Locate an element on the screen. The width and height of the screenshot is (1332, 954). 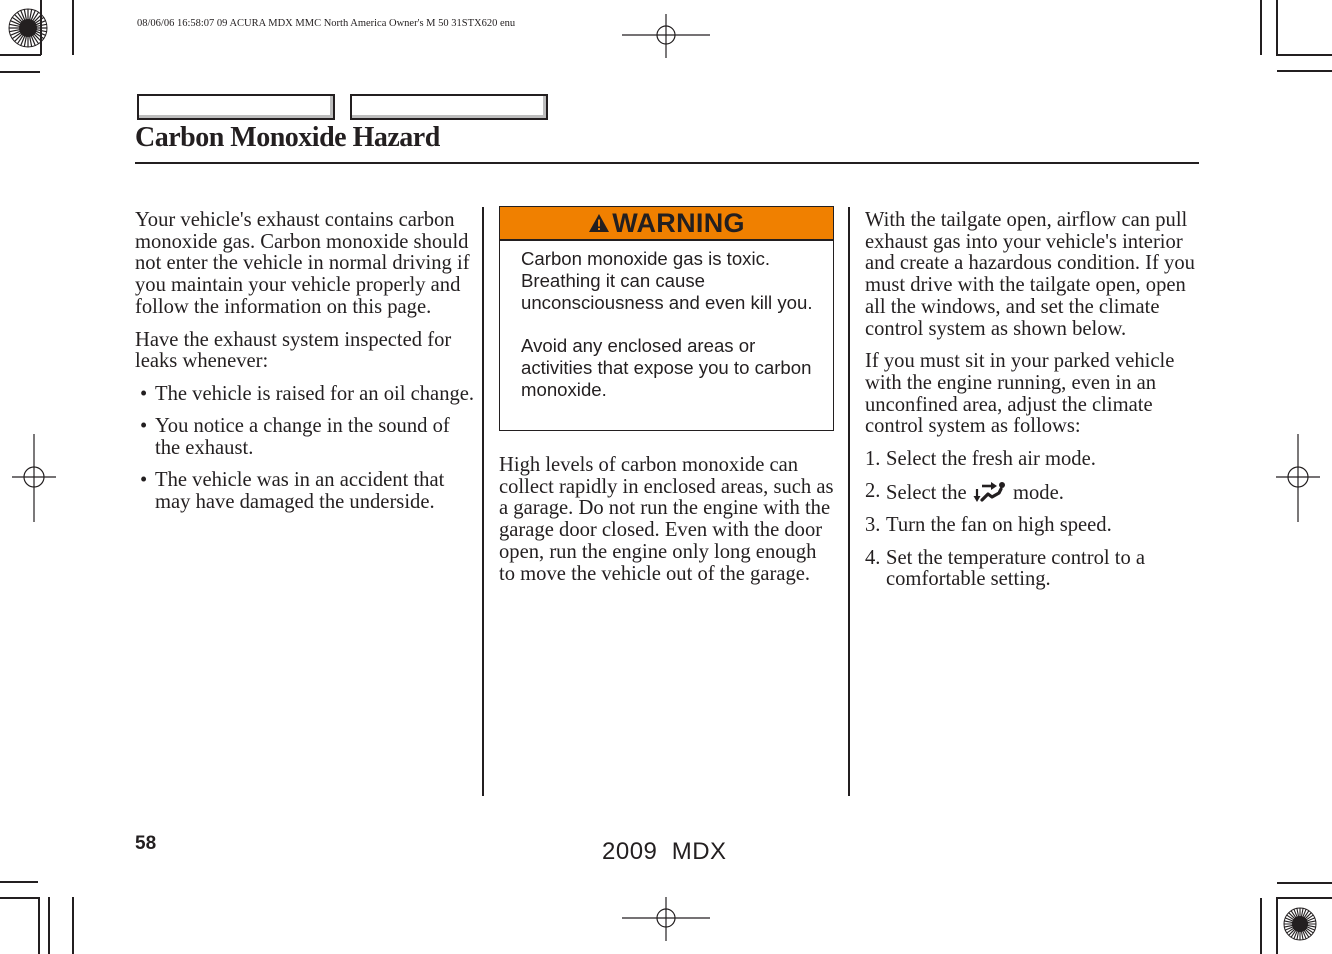
step-item: 2. Select the mode. is located at coordinates (1033, 493).